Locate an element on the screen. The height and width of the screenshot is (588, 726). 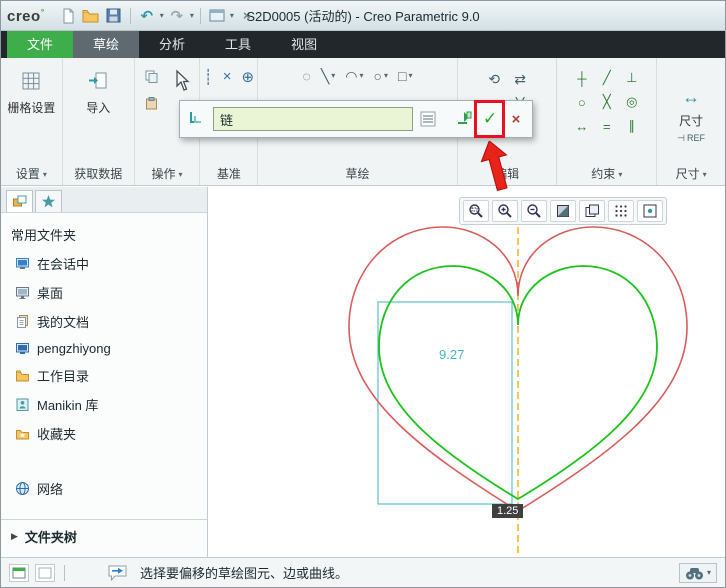
zoom-in-button is located at coordinates (505, 211).